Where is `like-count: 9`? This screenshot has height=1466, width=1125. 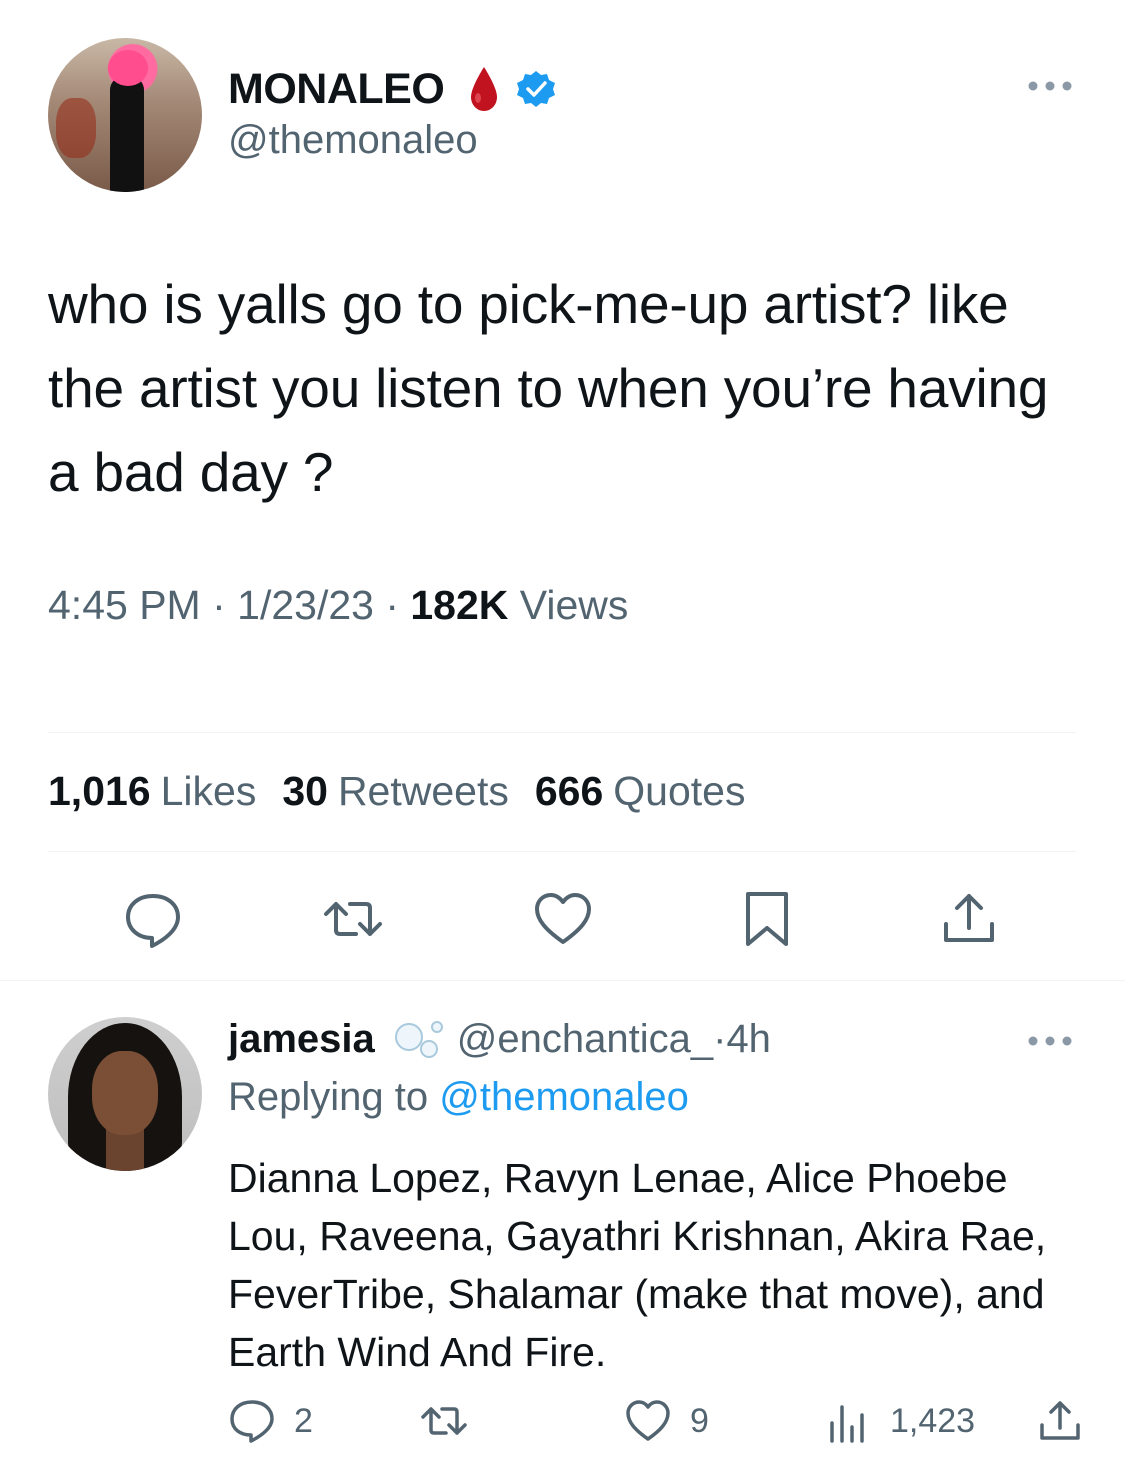 like-count: 9 is located at coordinates (699, 1420).